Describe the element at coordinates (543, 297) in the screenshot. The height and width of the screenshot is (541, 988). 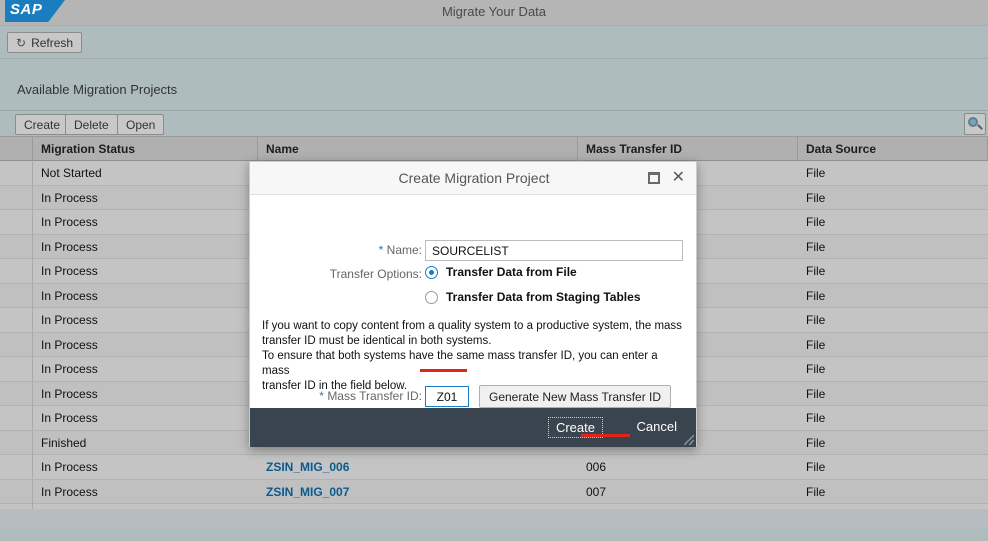
I see `radio-staging-label: Transfer Data from Staging Tables` at that location.